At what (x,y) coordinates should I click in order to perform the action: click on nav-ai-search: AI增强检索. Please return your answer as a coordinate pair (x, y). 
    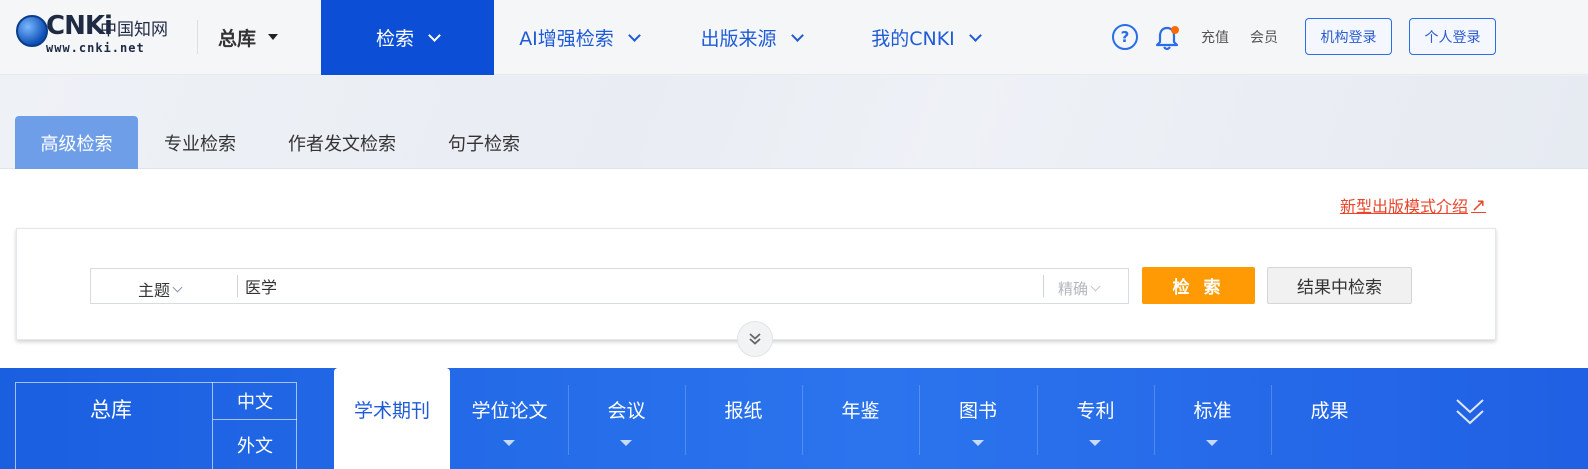
    Looking at the image, I should click on (579, 37).